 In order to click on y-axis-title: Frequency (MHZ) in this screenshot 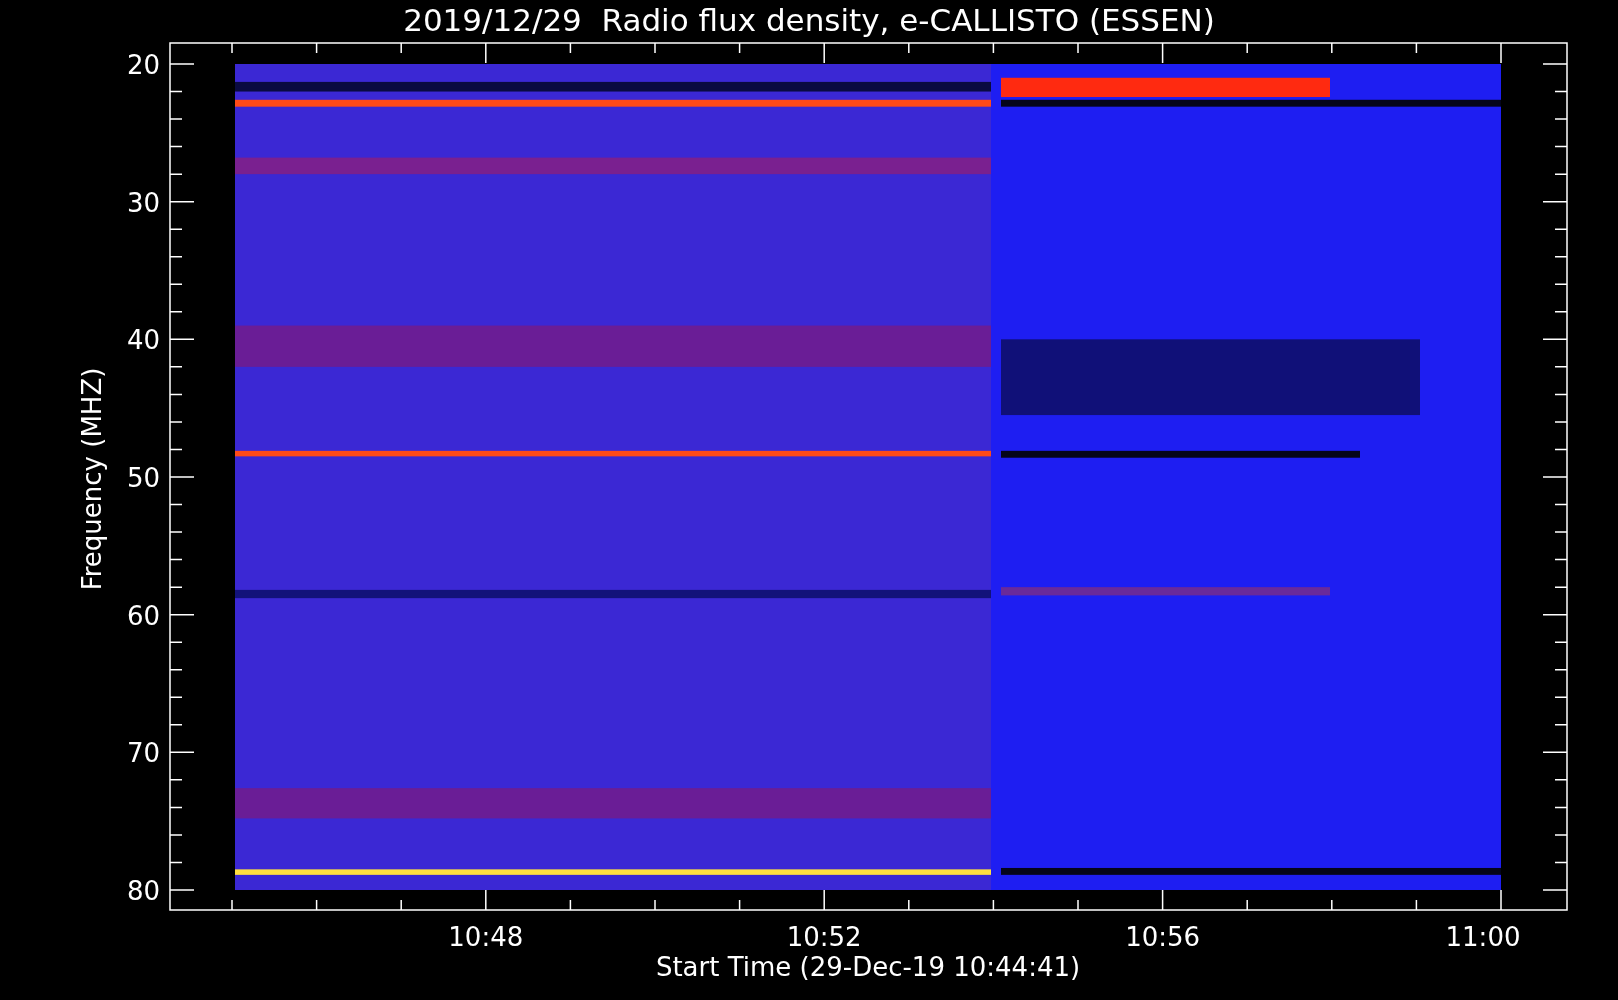, I will do `click(92, 479)`.